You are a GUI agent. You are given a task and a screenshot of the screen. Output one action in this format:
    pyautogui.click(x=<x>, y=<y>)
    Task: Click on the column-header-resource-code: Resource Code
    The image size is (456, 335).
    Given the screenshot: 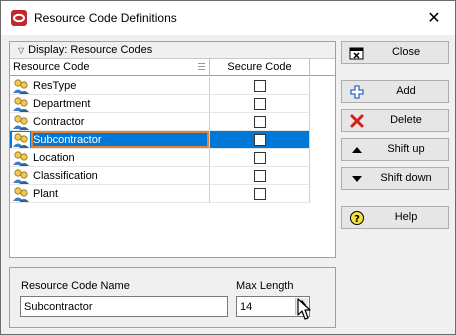 What is the action you would take?
    pyautogui.click(x=110, y=67)
    